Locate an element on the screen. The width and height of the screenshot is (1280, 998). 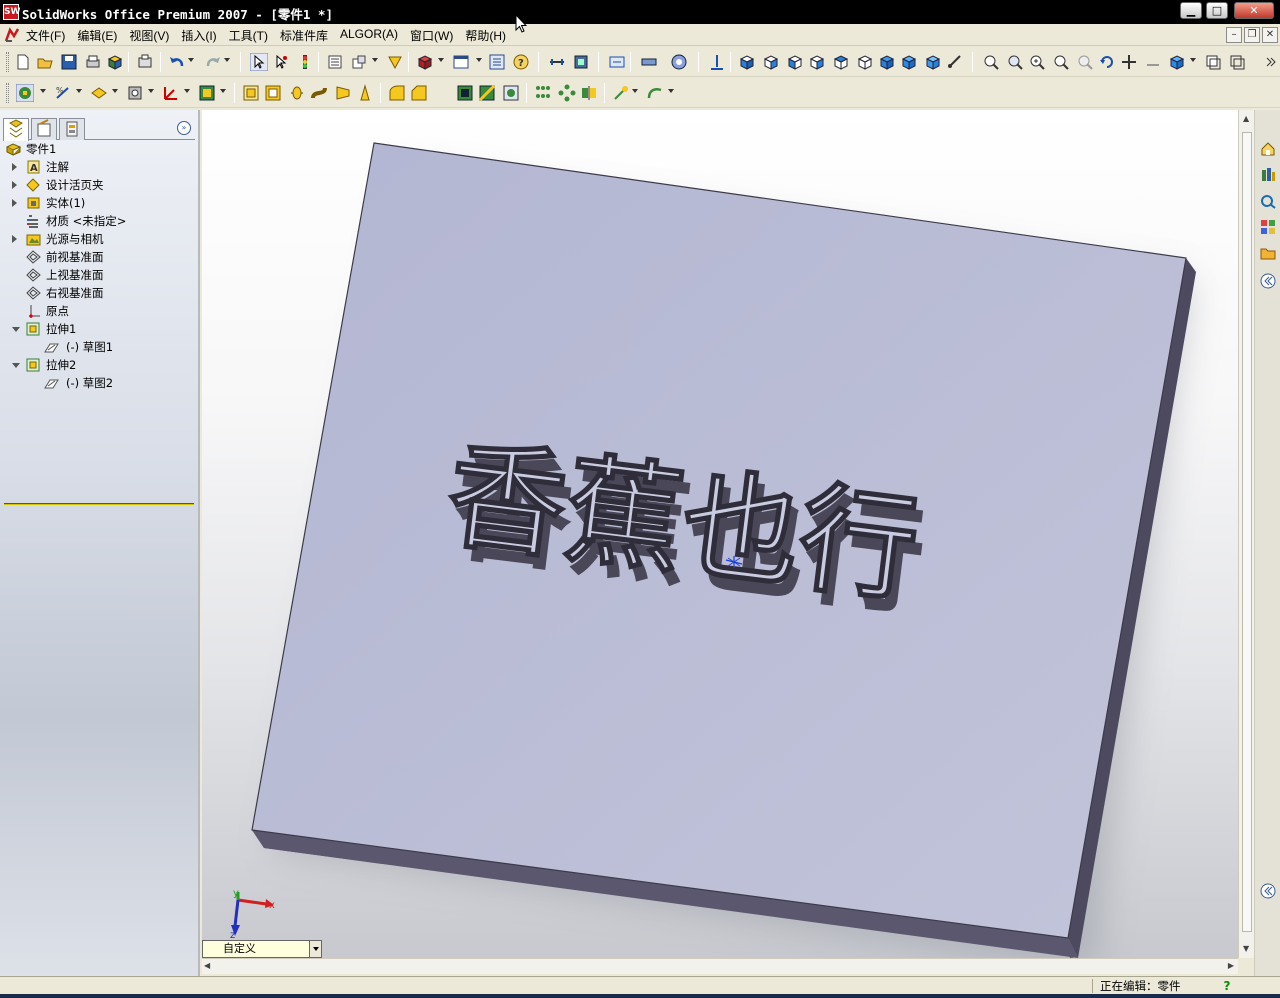
save-icon is located at coordinates (69, 62).